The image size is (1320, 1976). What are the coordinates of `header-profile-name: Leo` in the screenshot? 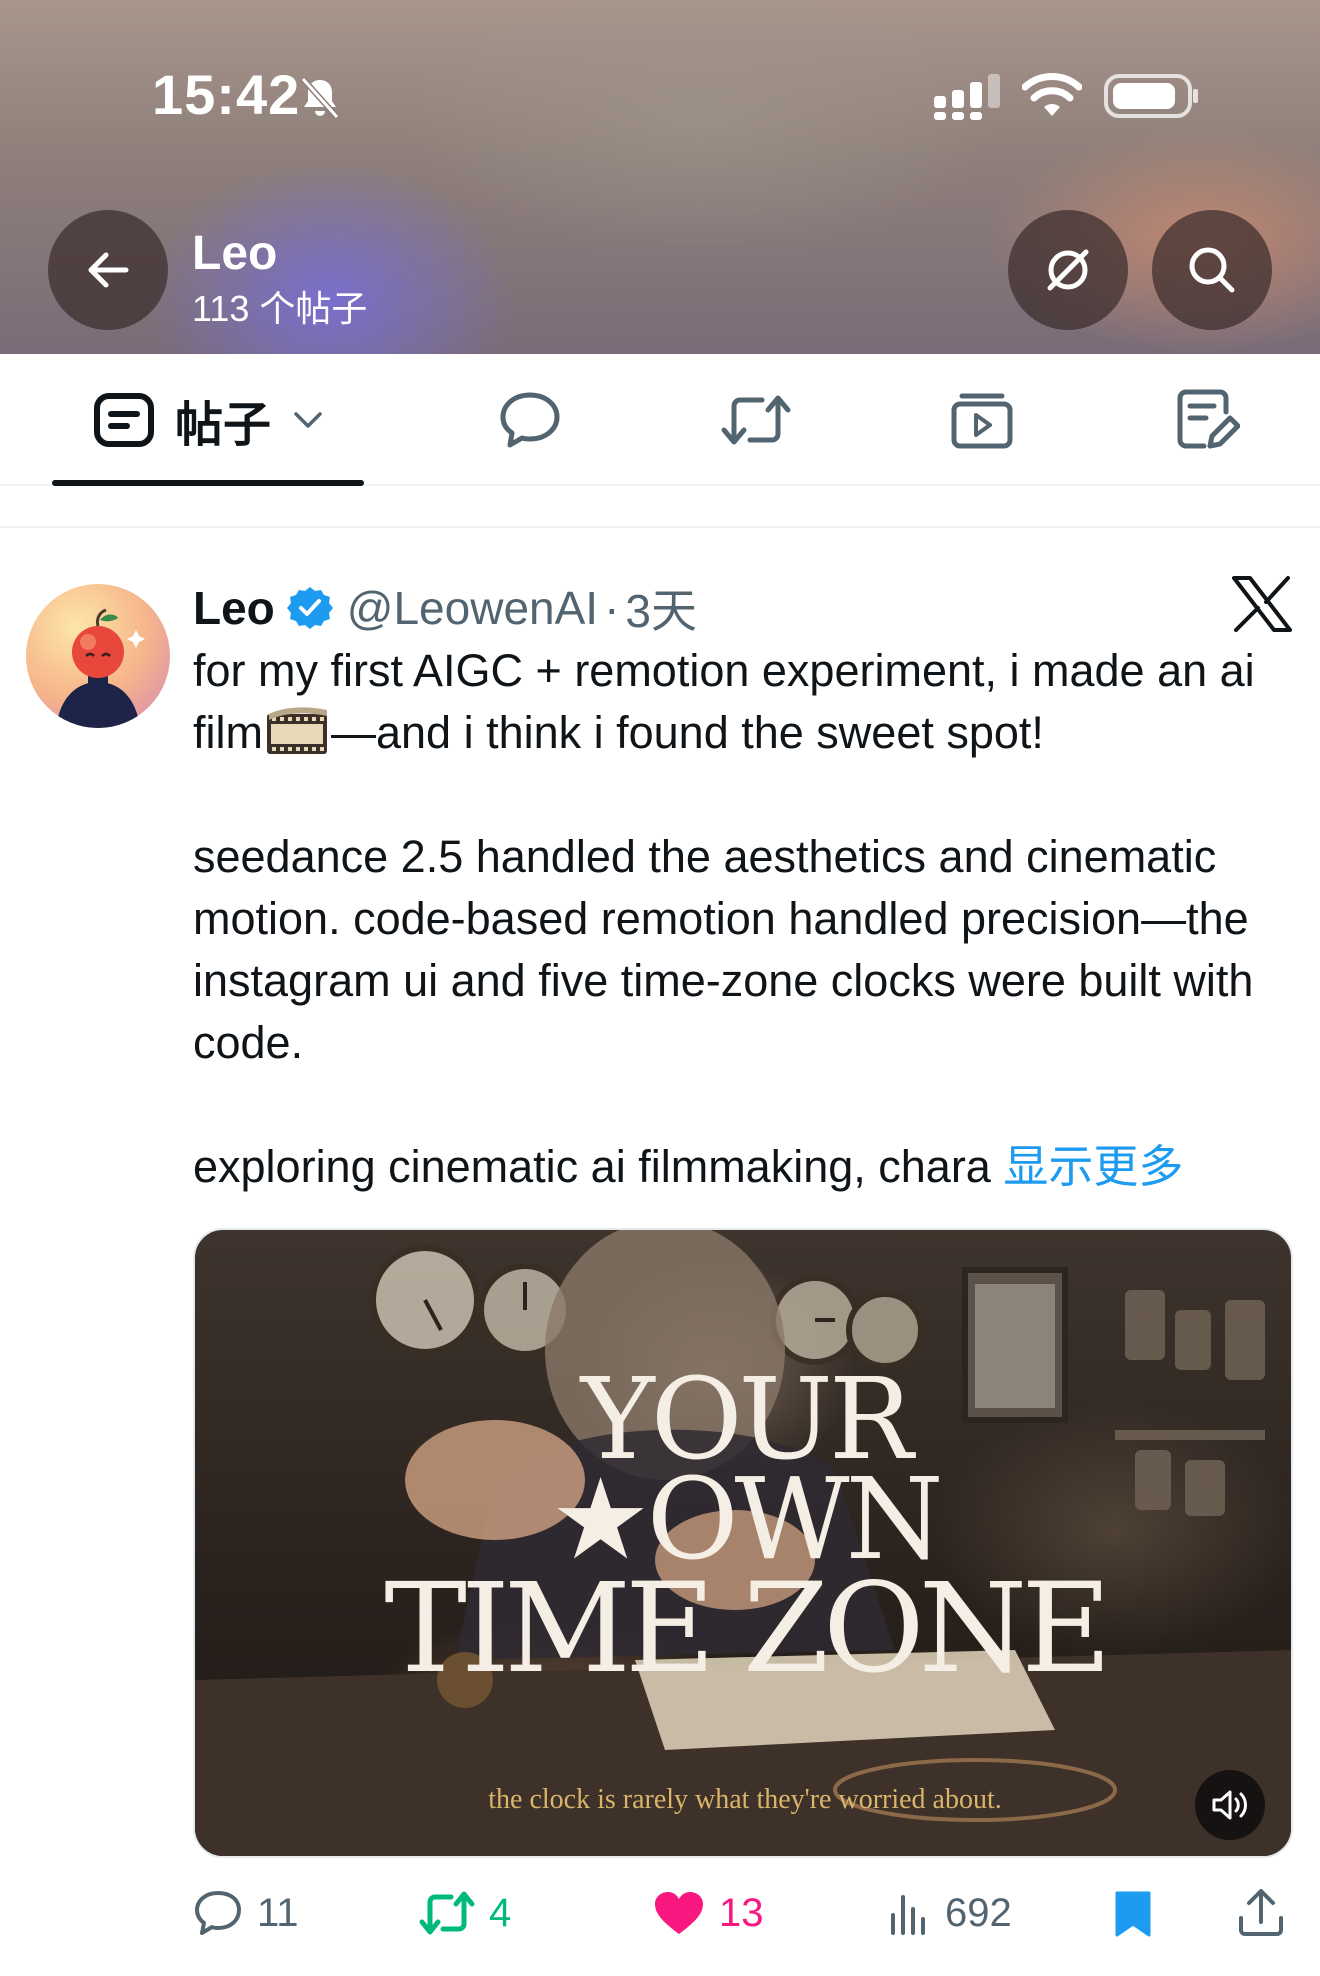 It's located at (235, 253).